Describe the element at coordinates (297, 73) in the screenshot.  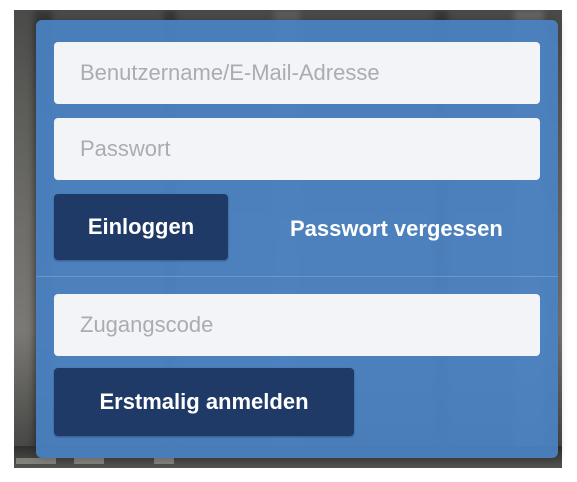
I see `username-email-input` at that location.